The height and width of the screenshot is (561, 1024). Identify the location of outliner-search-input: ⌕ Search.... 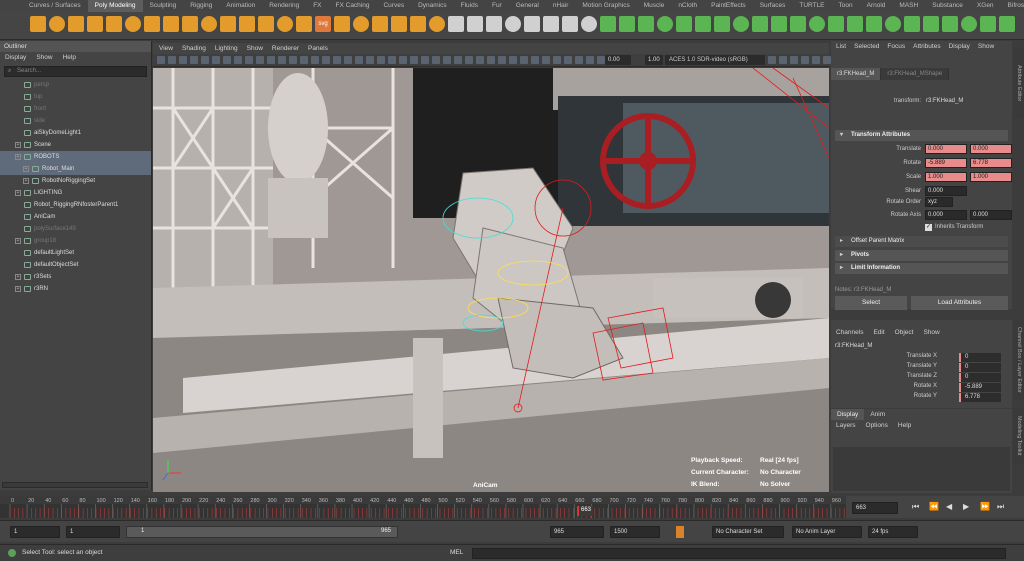
(75, 71).